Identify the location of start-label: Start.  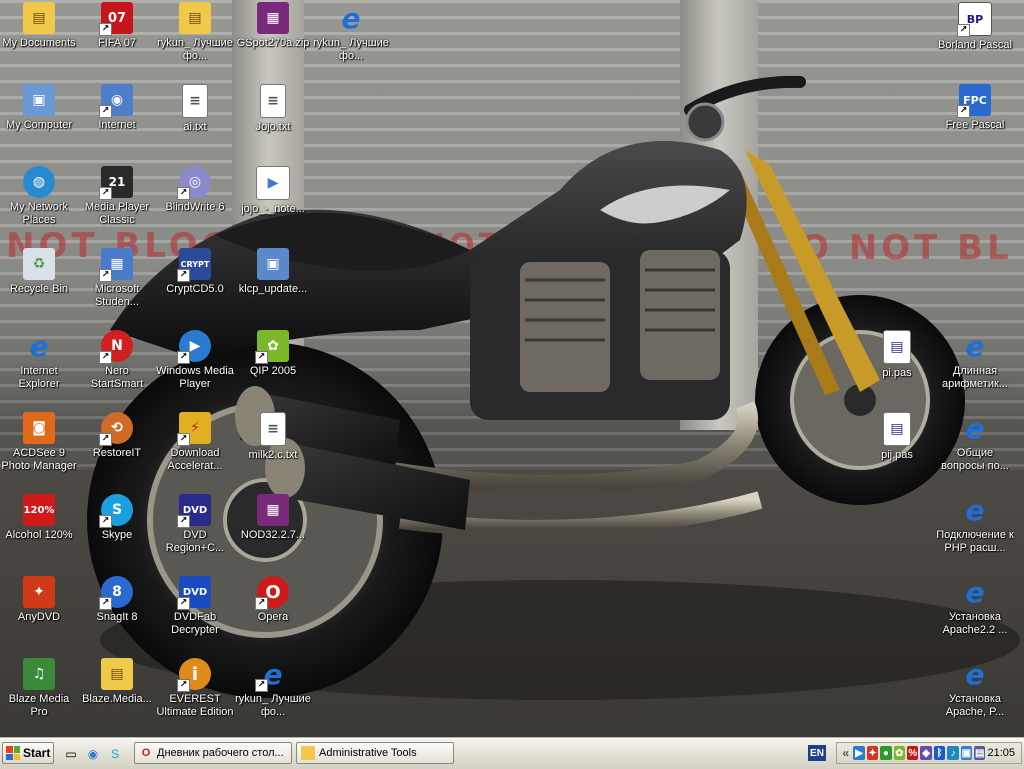
(37, 753).